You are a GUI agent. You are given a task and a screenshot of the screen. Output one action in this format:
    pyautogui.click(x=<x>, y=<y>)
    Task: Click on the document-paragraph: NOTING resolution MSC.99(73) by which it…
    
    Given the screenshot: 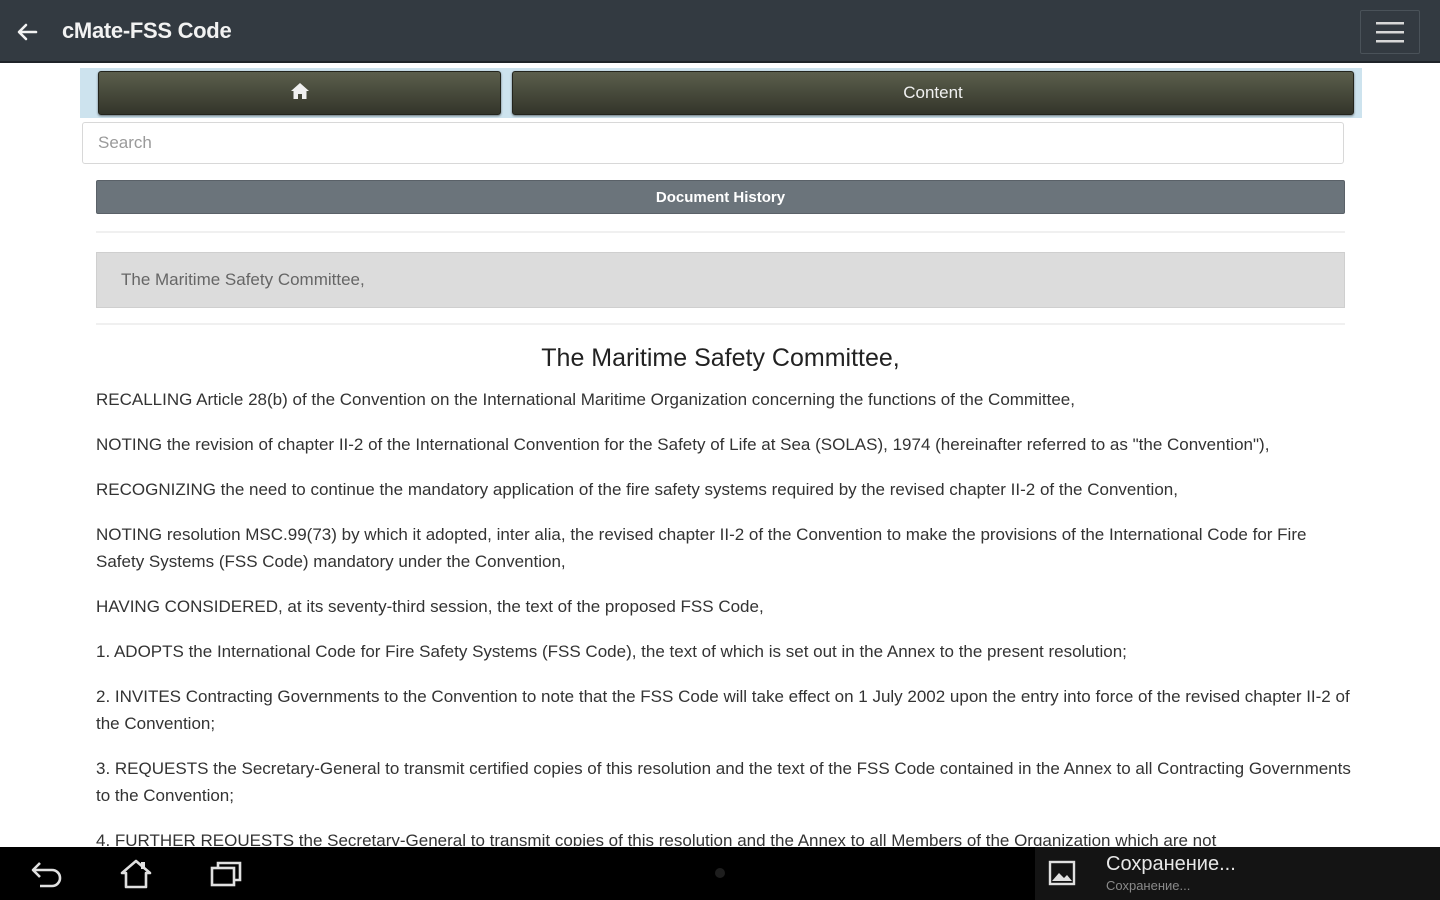 What is the action you would take?
    pyautogui.click(x=701, y=548)
    